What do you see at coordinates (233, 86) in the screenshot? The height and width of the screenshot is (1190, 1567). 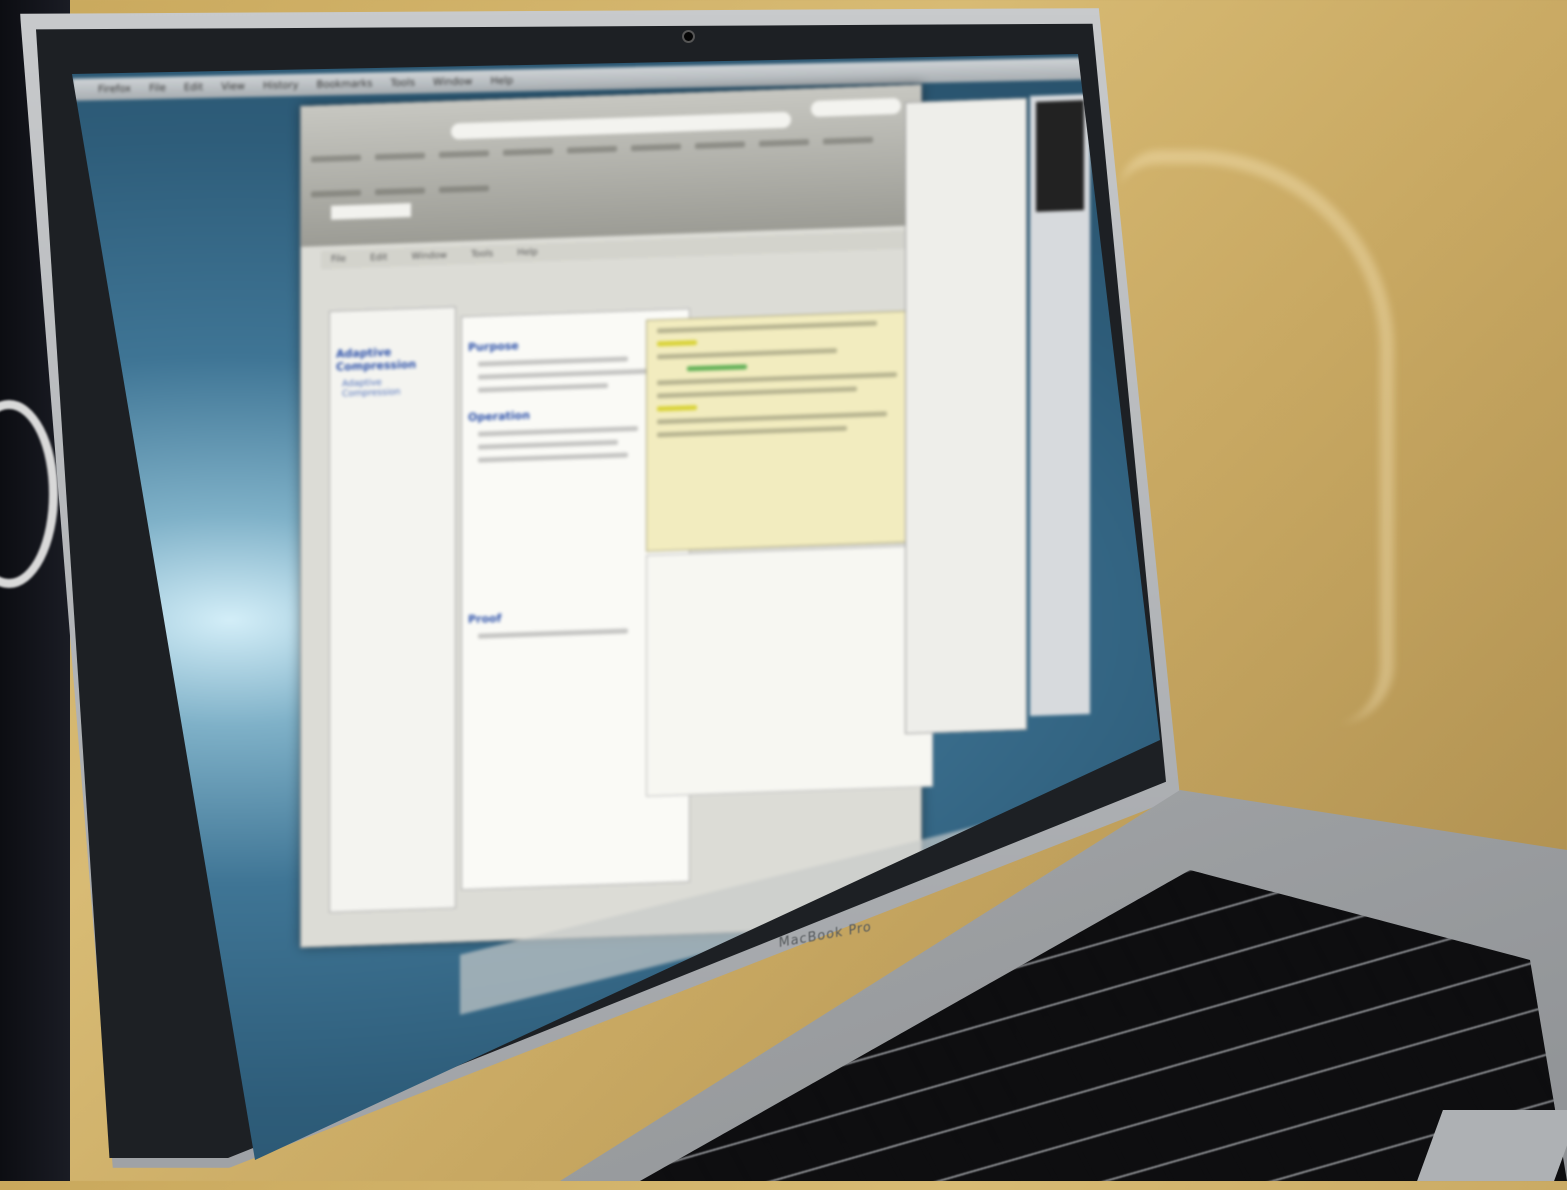 I see `menubar-item: View` at bounding box center [233, 86].